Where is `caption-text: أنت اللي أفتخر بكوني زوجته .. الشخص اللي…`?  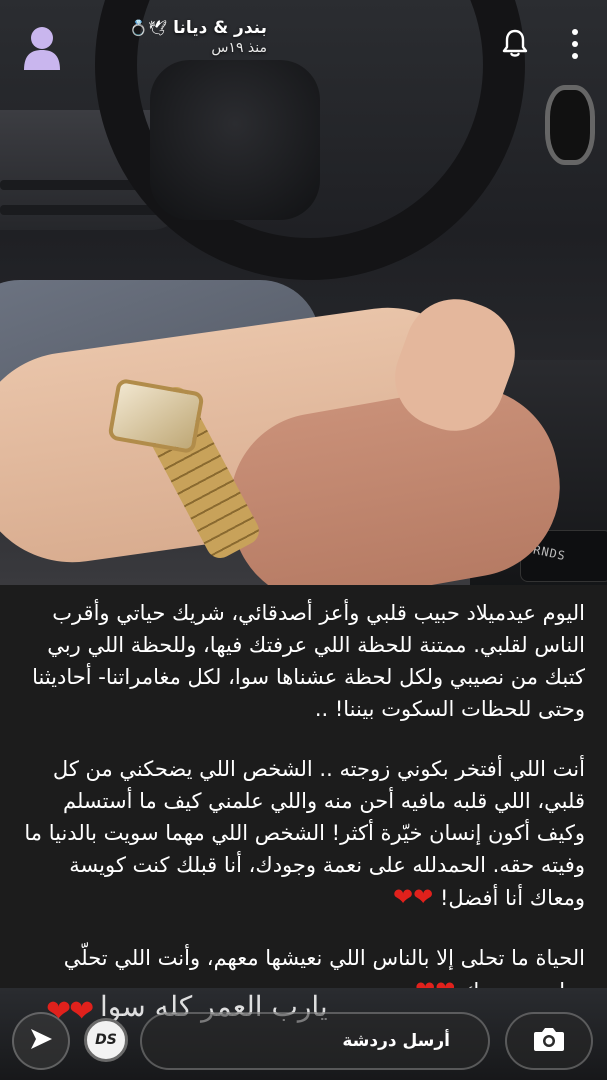
caption-text: أنت اللي أفتخر بكوني زوجته .. الشخص اللي… is located at coordinates (304, 833).